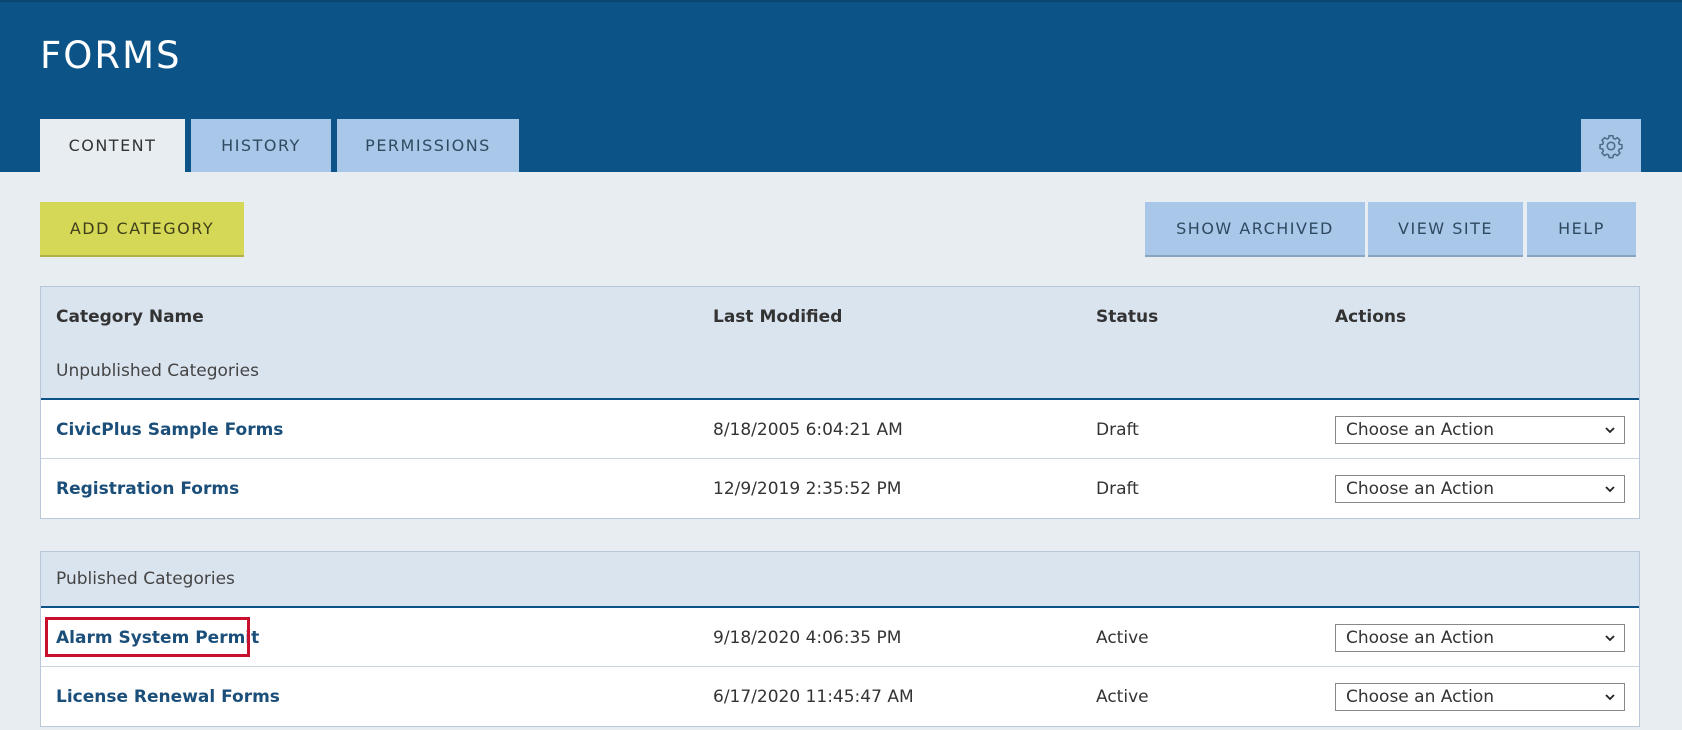  I want to click on help-button: HELP, so click(1581, 229).